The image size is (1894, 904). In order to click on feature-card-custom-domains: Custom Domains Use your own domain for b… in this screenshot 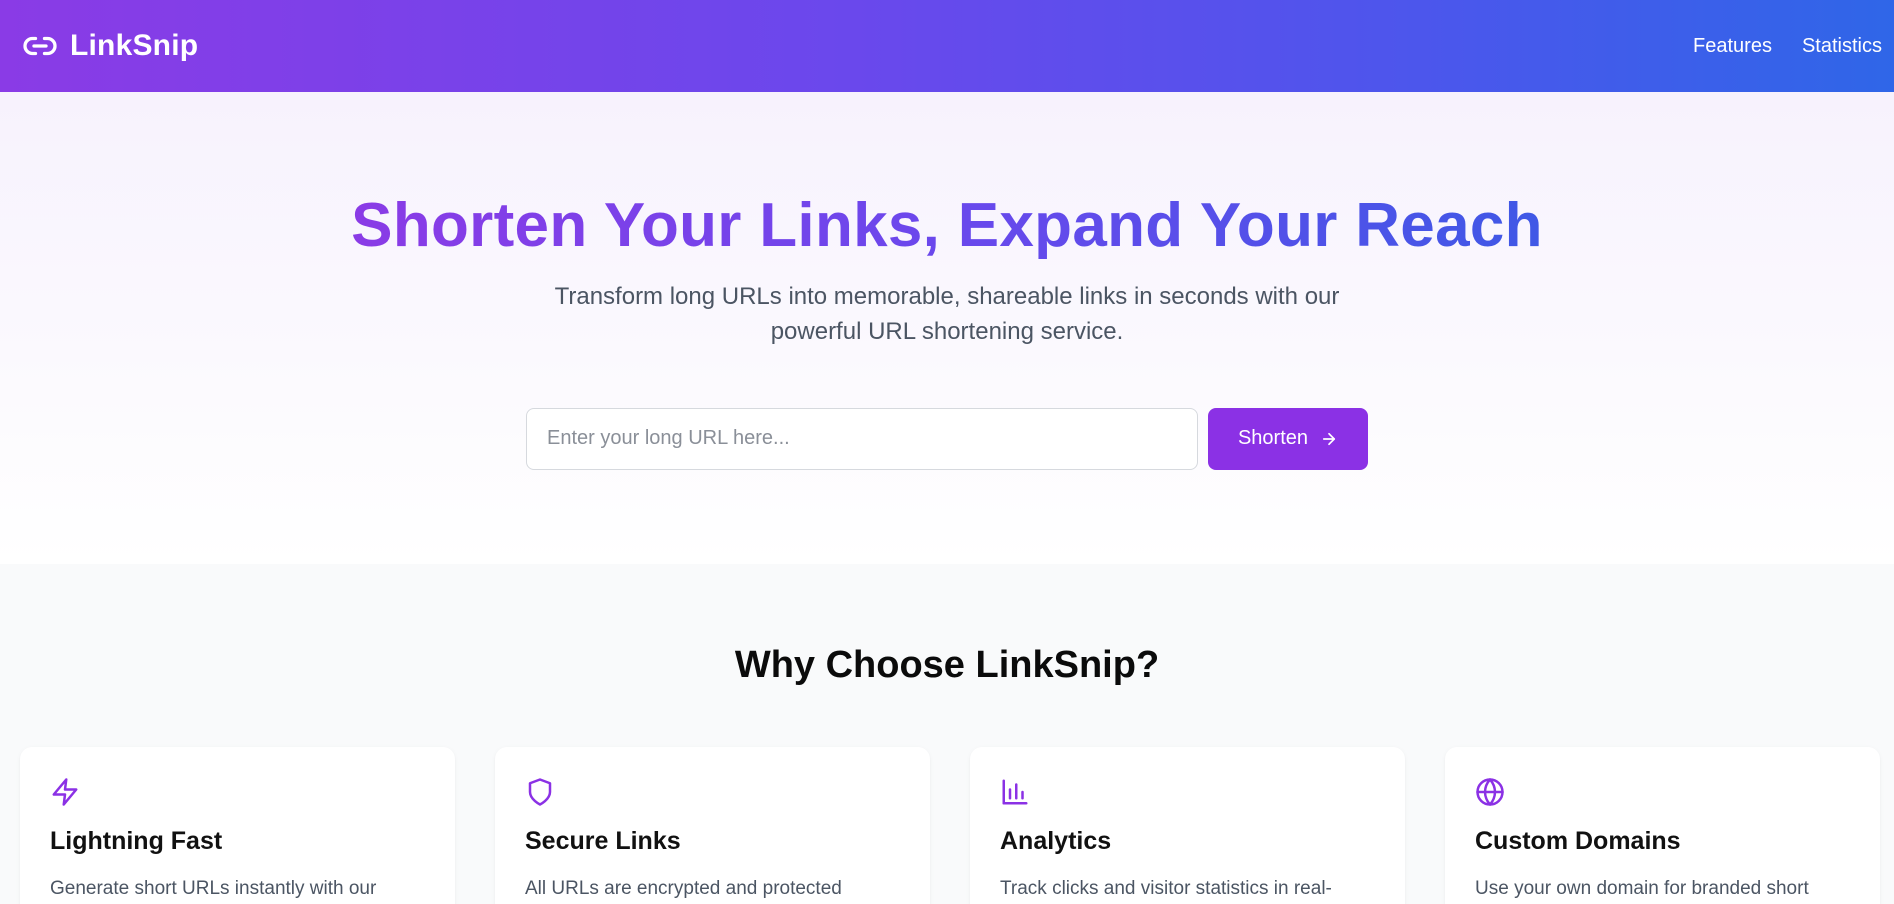, I will do `click(1662, 825)`.